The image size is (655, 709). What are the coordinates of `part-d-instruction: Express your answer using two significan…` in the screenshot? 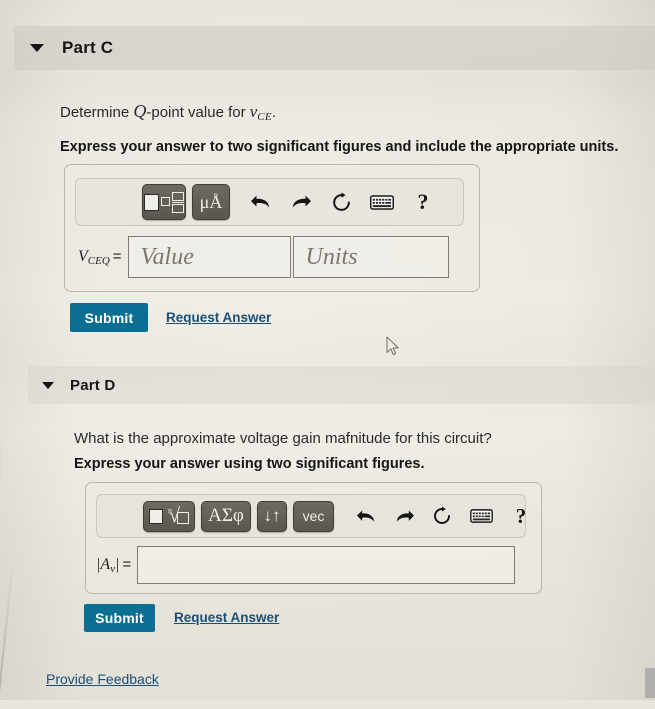 It's located at (249, 464).